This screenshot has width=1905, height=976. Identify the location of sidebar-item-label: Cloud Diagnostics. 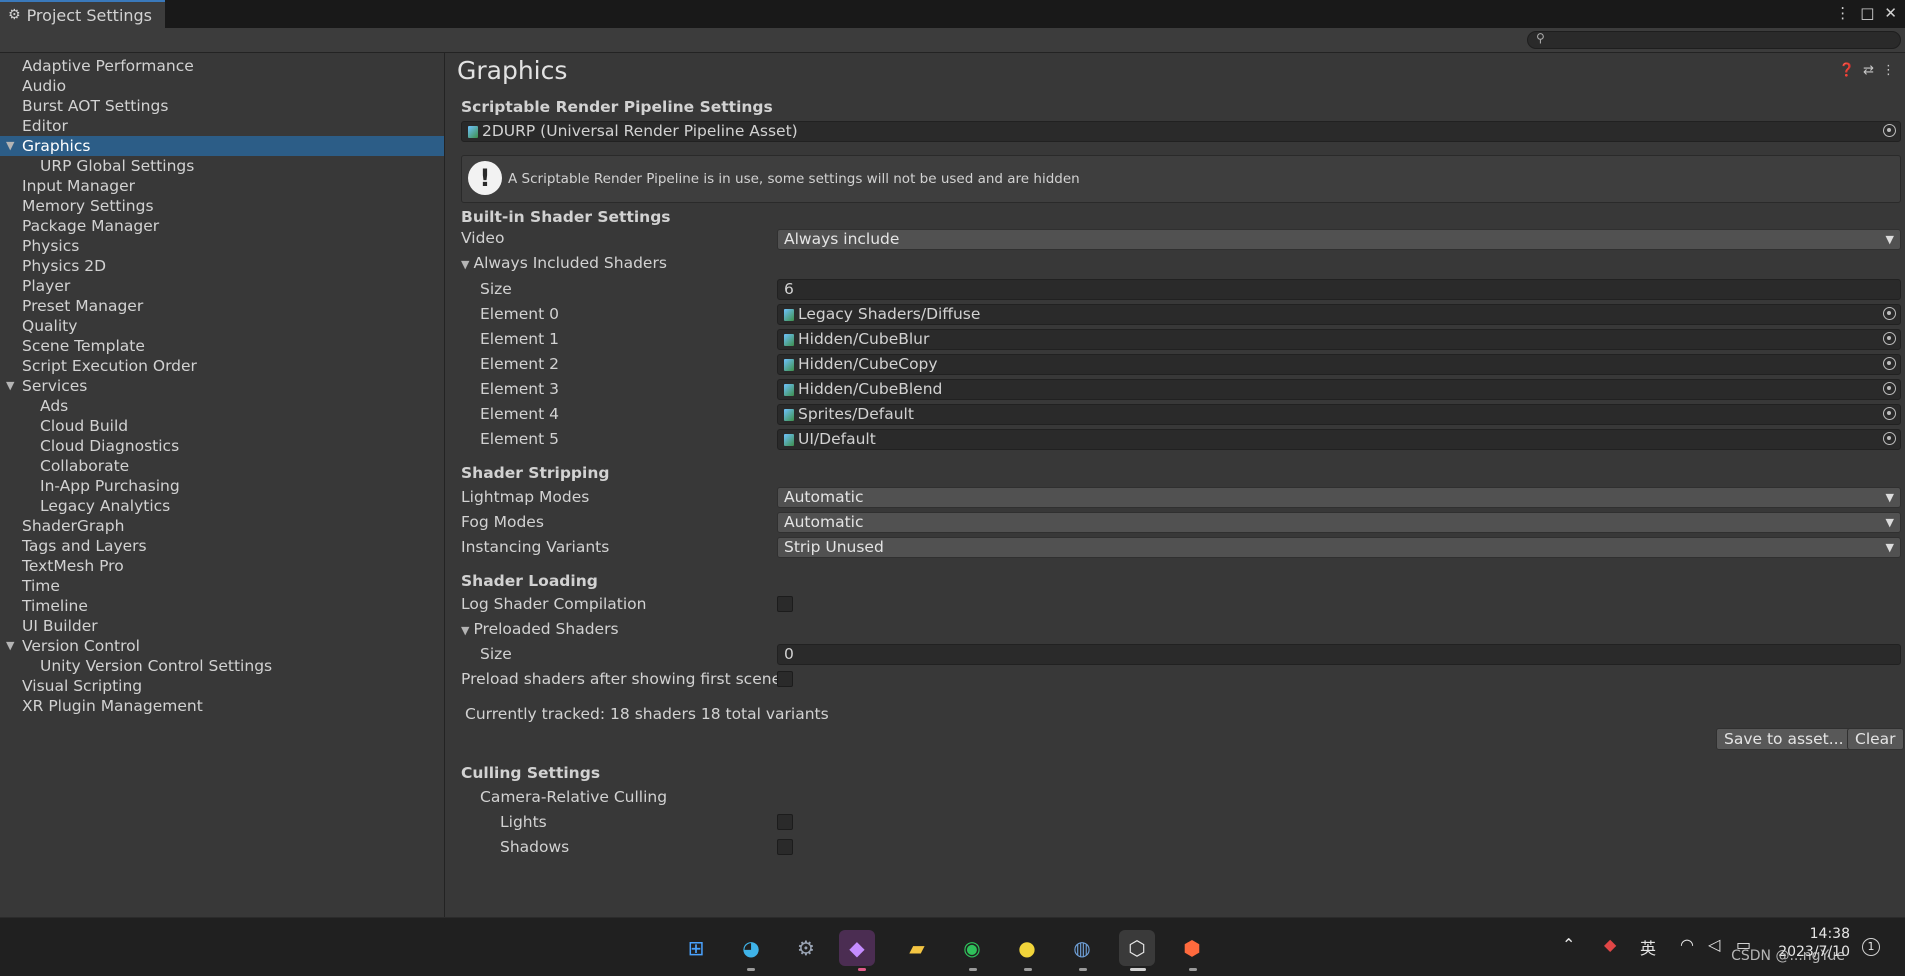
(110, 446).